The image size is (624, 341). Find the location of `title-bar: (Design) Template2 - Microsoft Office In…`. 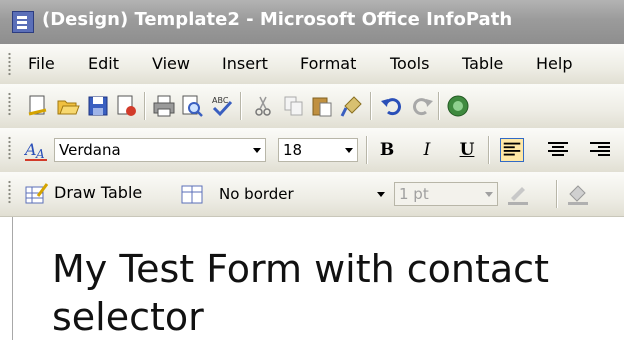

title-bar: (Design) Template2 - Microsoft Office In… is located at coordinates (312, 22).